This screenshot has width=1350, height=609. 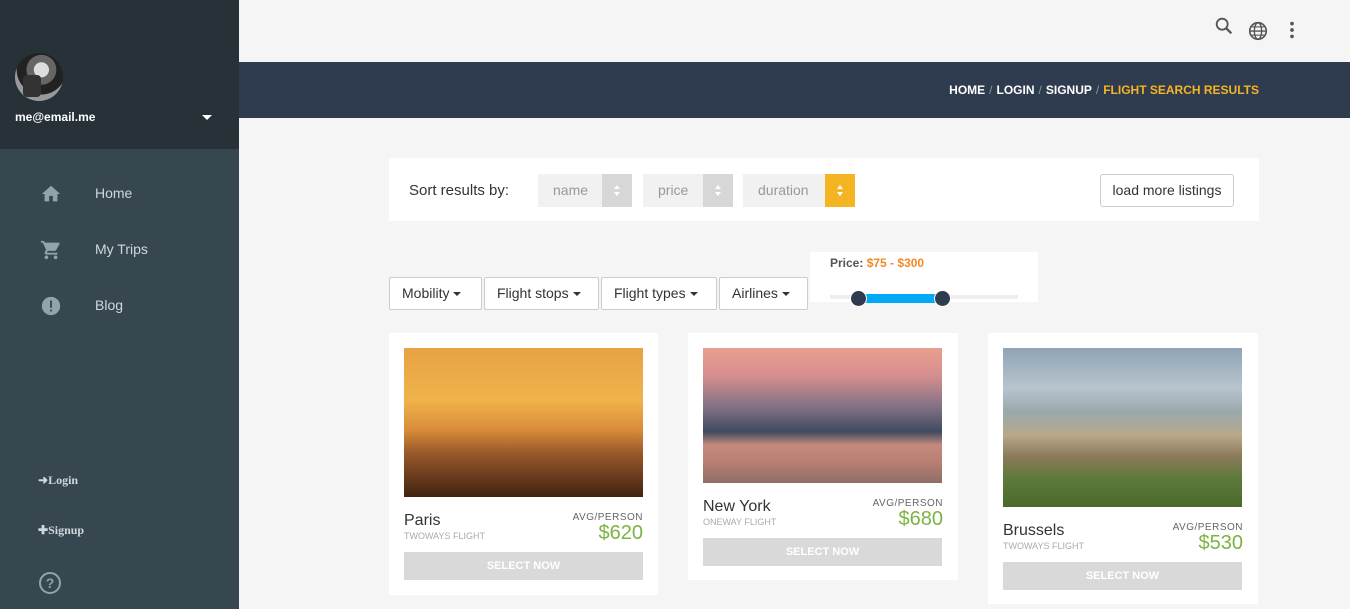 I want to click on alert-circle-icon, so click(x=51, y=306).